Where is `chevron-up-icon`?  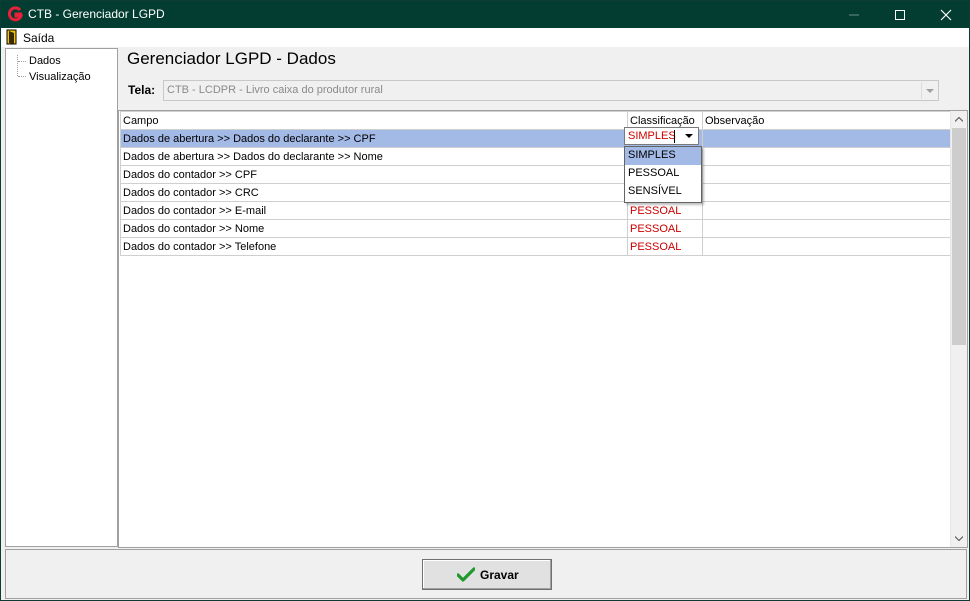 chevron-up-icon is located at coordinates (959, 119).